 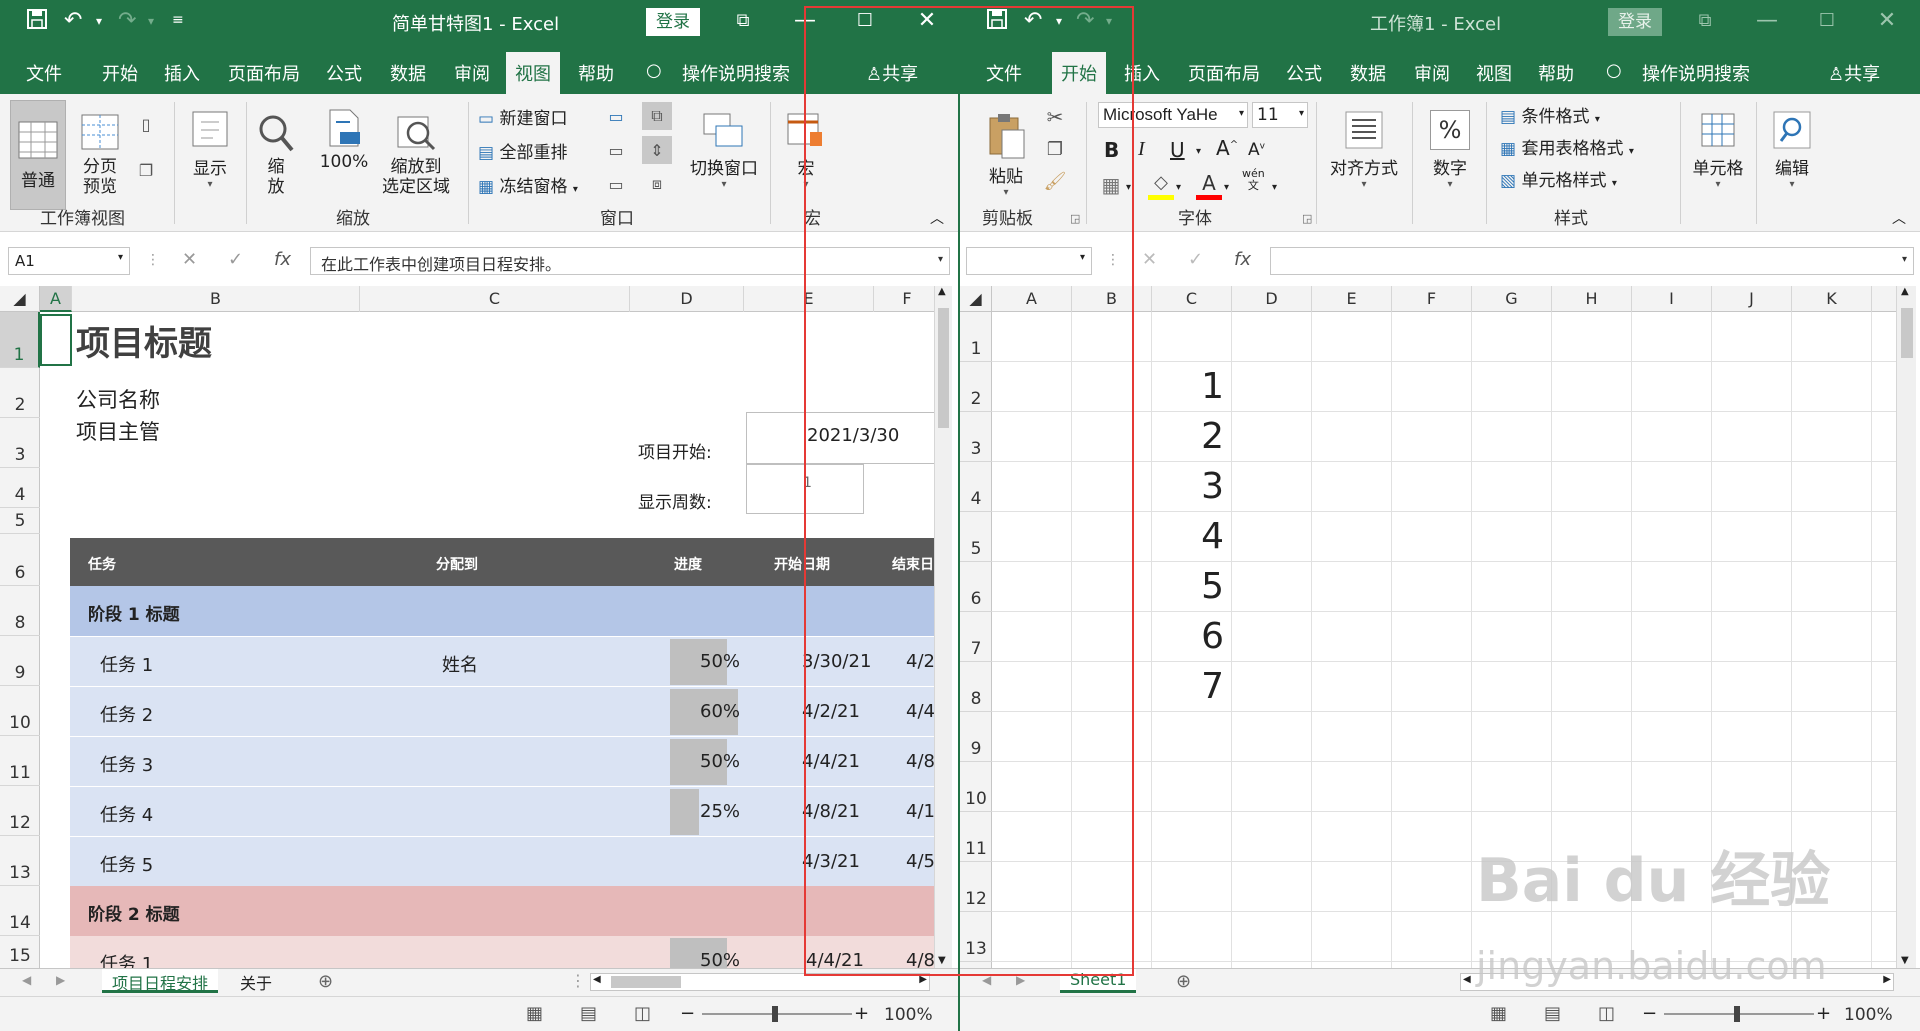 What do you see at coordinates (578, 980) in the screenshot?
I see `tab-splitter-icon: ⋮` at bounding box center [578, 980].